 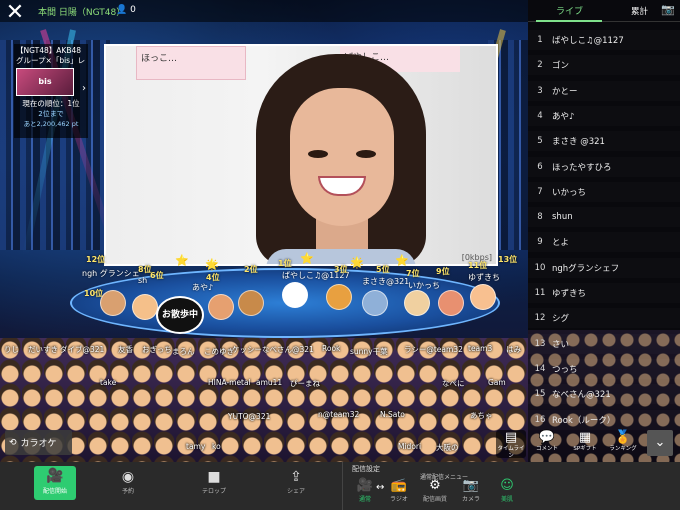 What do you see at coordinates (604, 65) in the screenshot?
I see `ranking-row: 2 ゴン` at bounding box center [604, 65].